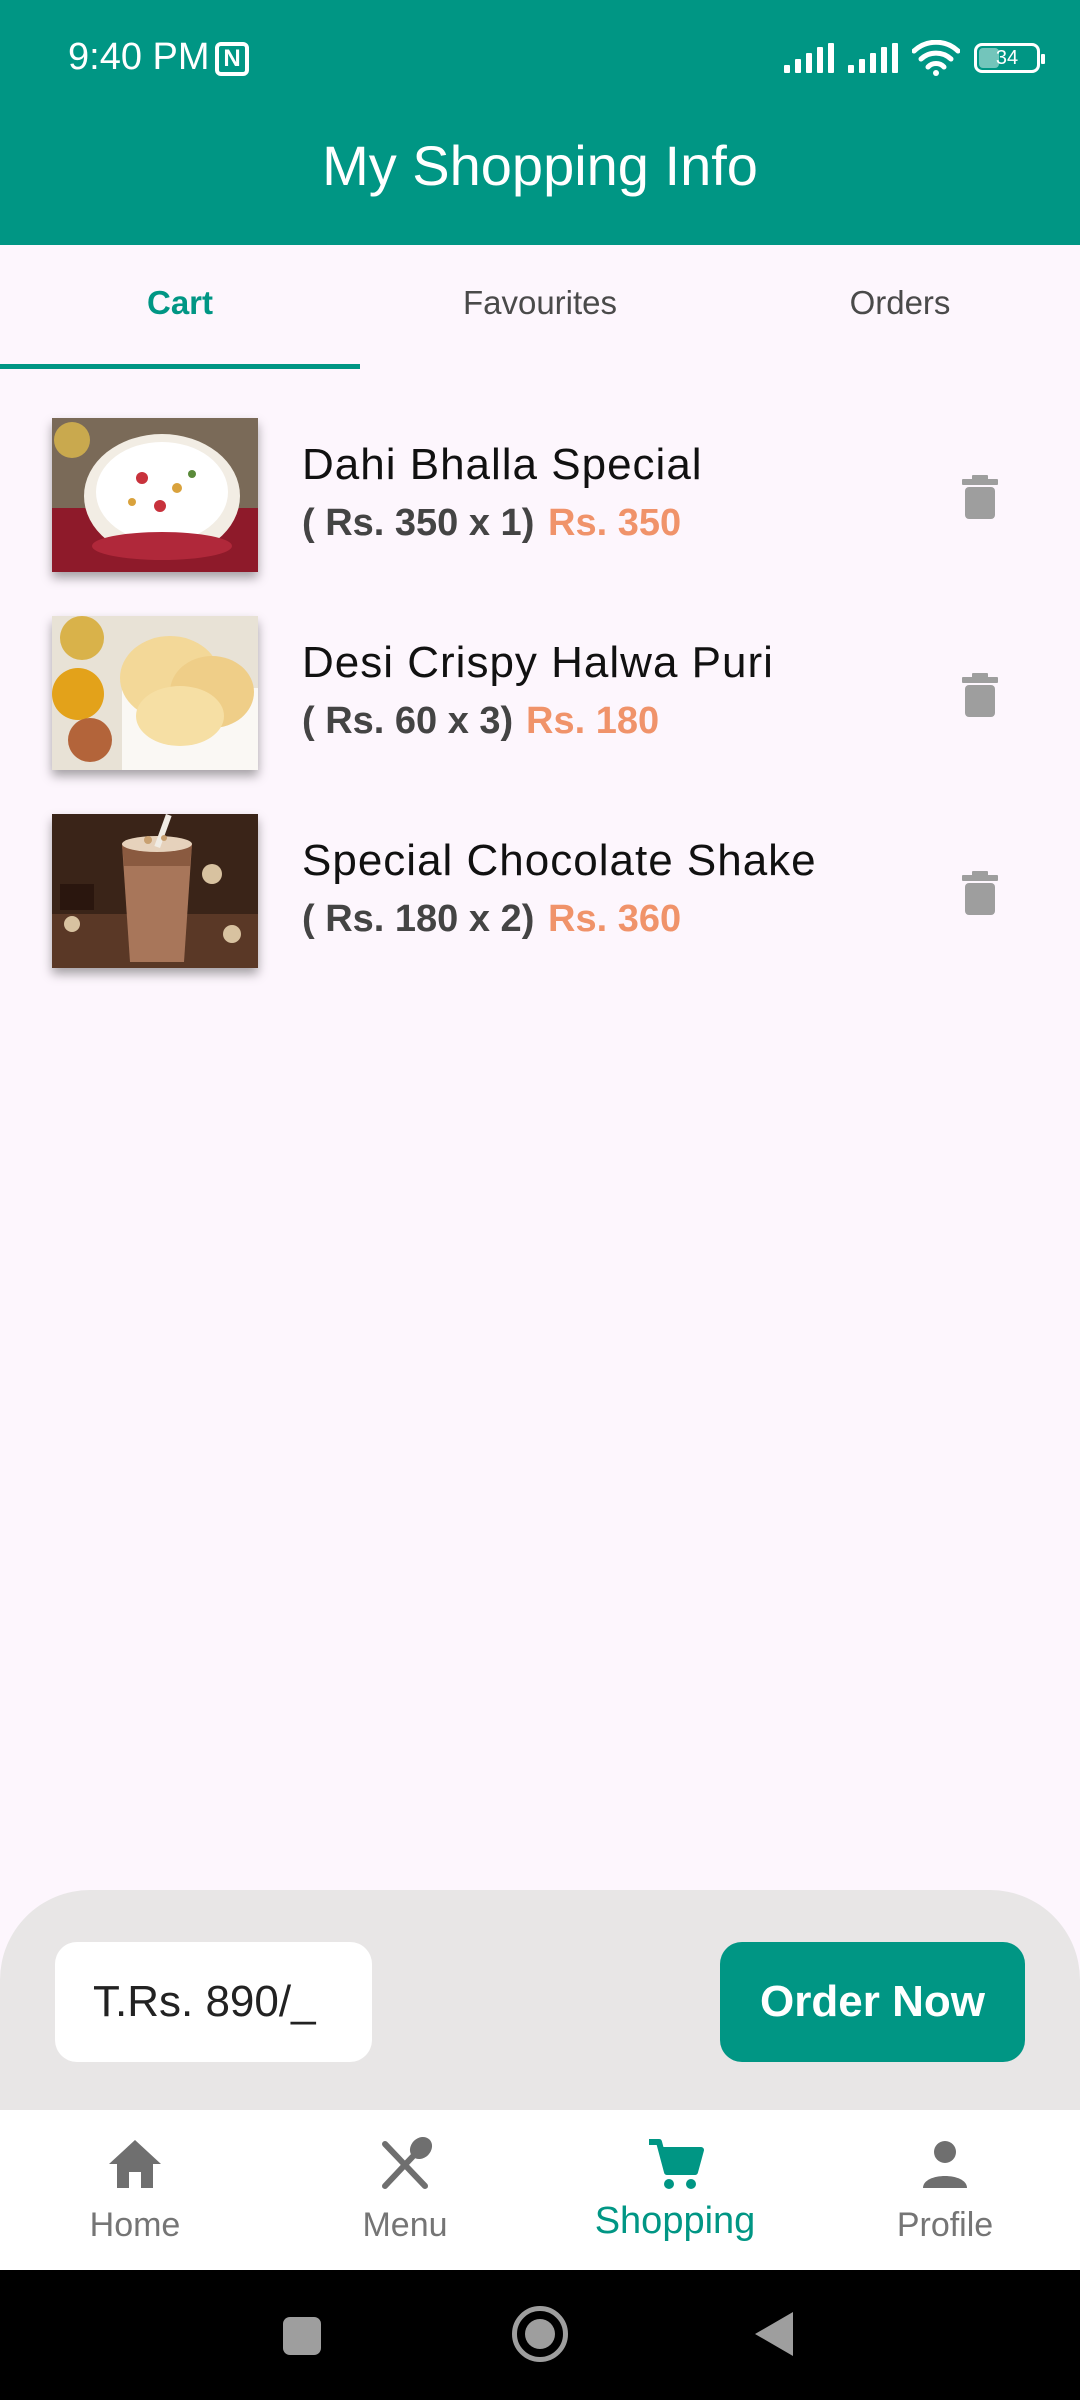 This screenshot has height=2400, width=1080. I want to click on item-quantity: ( Rs. 350 x 1), so click(418, 523).